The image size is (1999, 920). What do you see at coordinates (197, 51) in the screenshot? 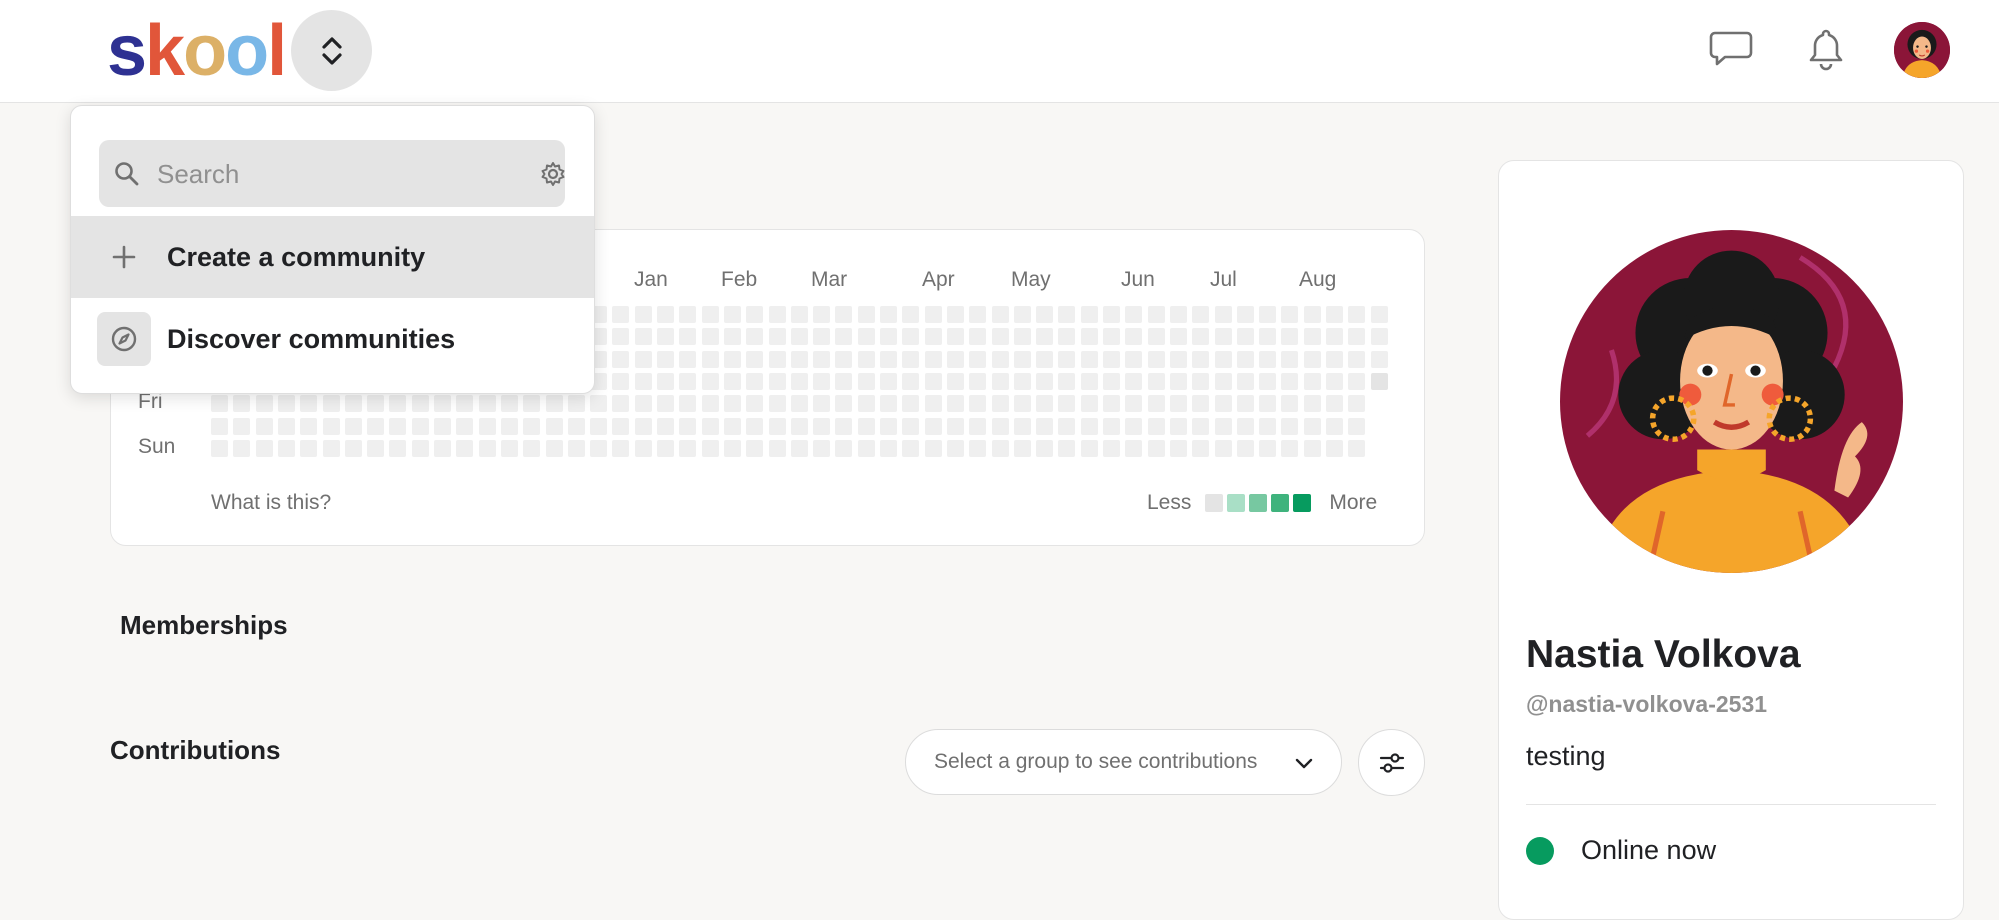
I see `skool-logo: skool` at bounding box center [197, 51].